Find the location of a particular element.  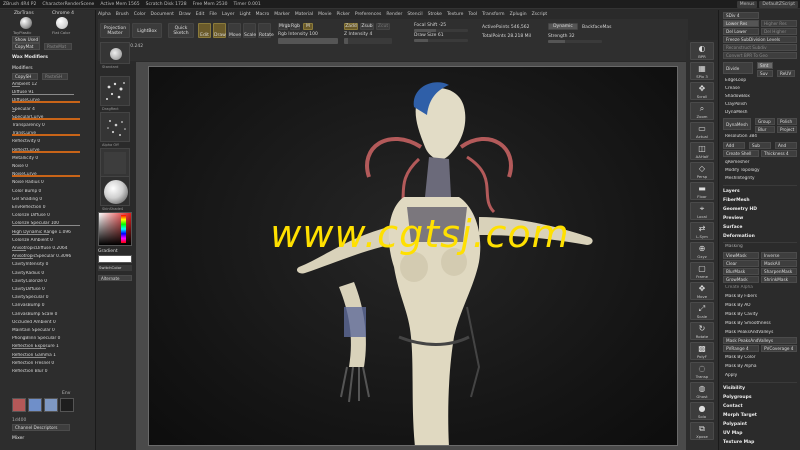

group-toggle: Group is located at coordinates (765, 121).